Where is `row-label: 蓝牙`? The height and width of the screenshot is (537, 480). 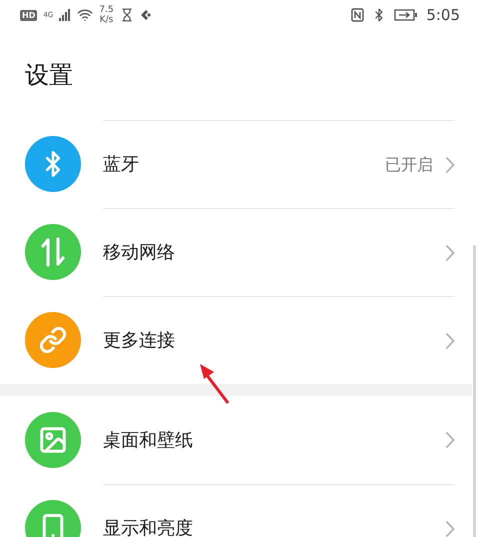
row-label: 蓝牙 is located at coordinates (121, 165).